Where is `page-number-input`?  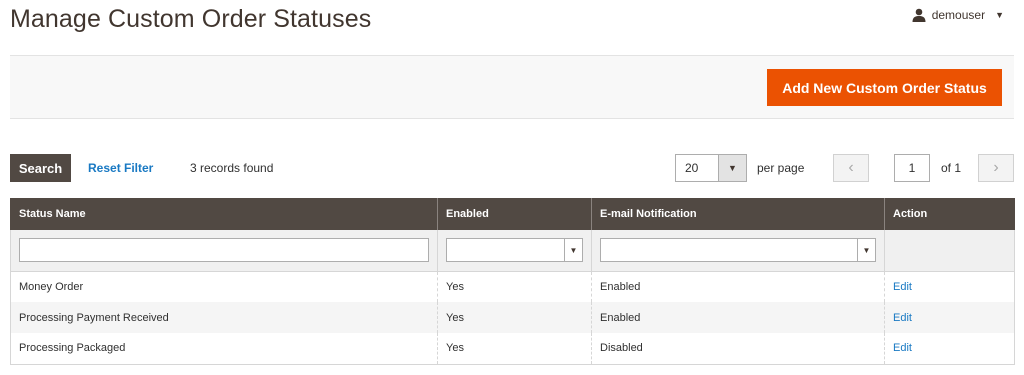
page-number-input is located at coordinates (912, 168).